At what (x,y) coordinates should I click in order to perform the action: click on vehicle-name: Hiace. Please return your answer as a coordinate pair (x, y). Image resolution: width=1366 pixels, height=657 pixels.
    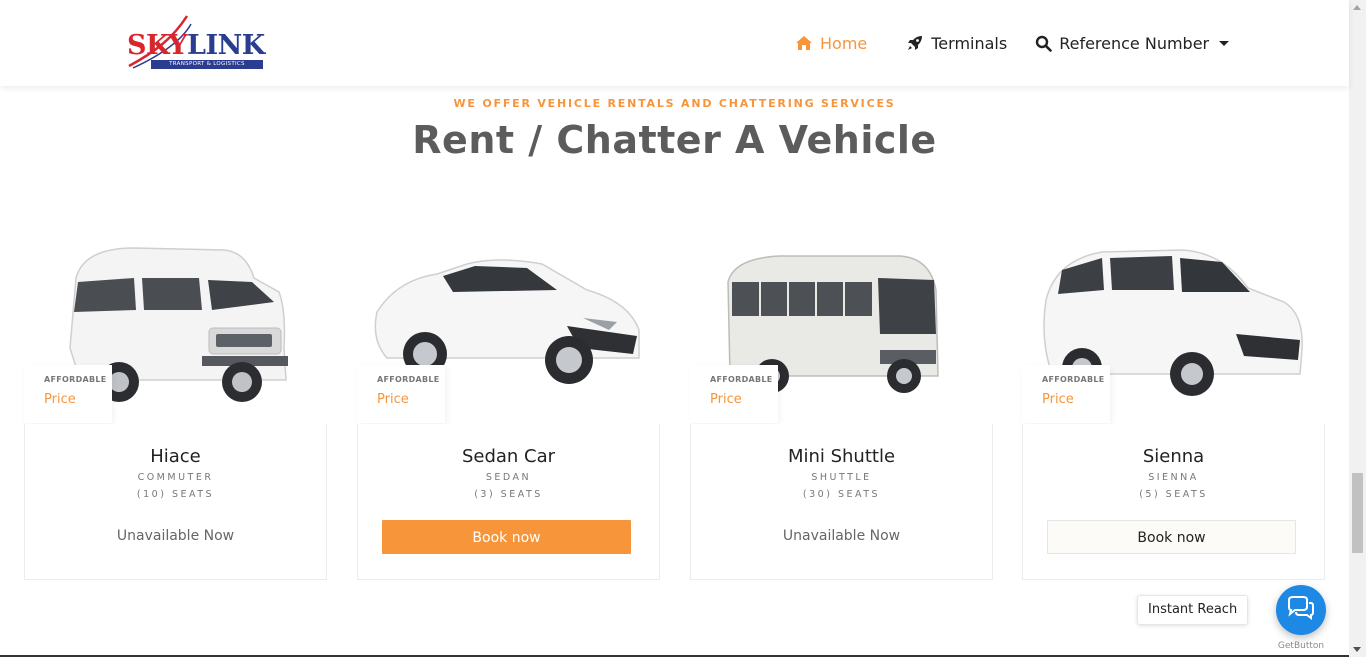
    Looking at the image, I should click on (175, 456).